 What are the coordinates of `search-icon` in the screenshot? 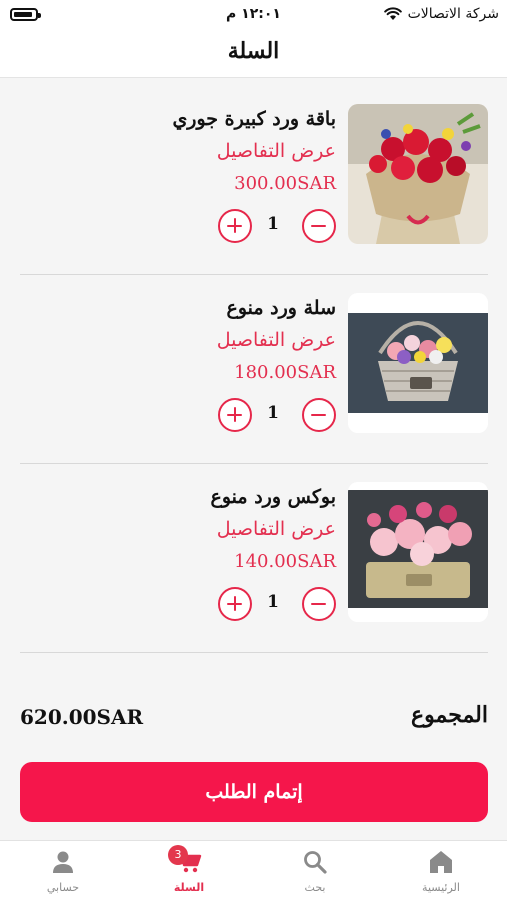 It's located at (315, 862).